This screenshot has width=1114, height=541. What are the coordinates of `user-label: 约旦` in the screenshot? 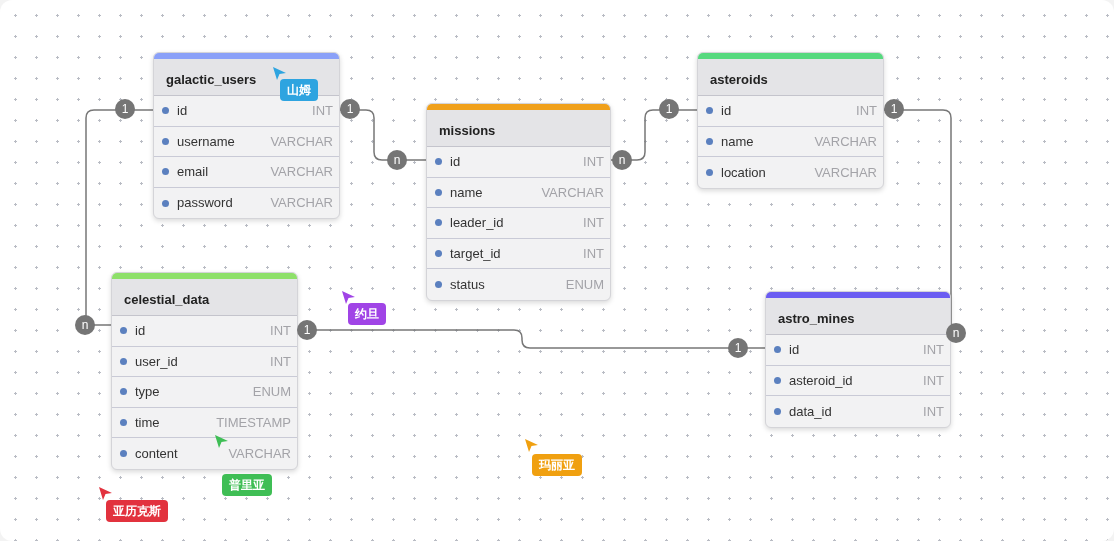 It's located at (367, 314).